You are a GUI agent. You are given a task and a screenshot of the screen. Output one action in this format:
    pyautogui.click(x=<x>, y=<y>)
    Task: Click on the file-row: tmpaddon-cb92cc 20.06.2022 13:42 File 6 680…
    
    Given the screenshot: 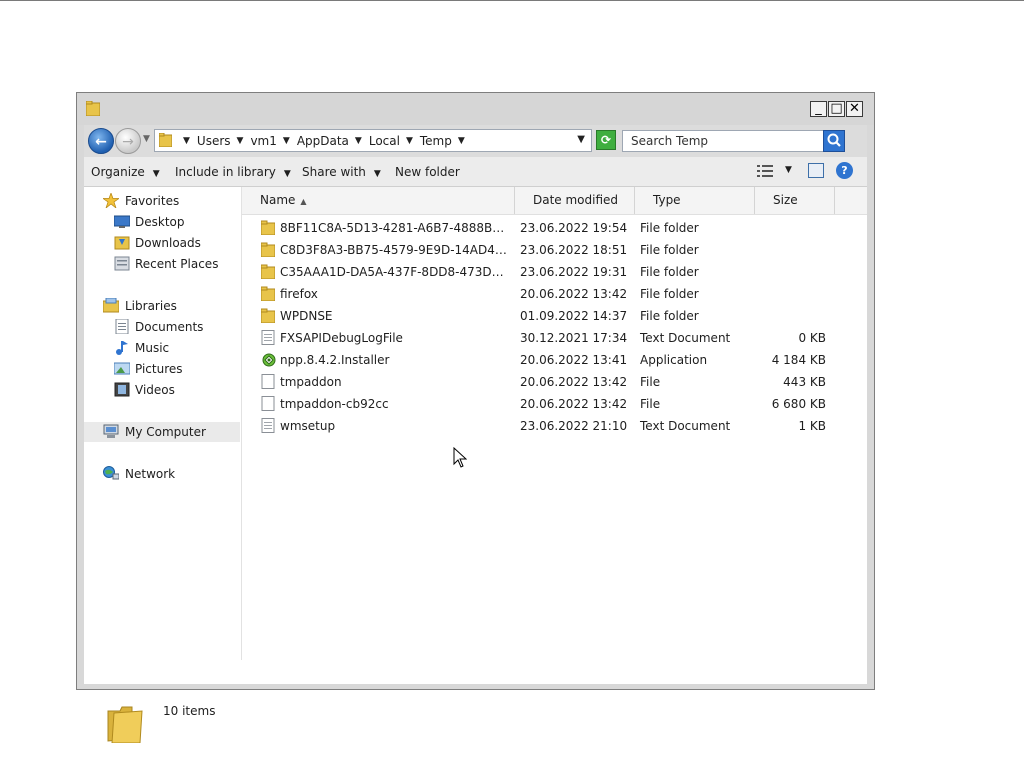 What is the action you would take?
    pyautogui.click(x=542, y=404)
    